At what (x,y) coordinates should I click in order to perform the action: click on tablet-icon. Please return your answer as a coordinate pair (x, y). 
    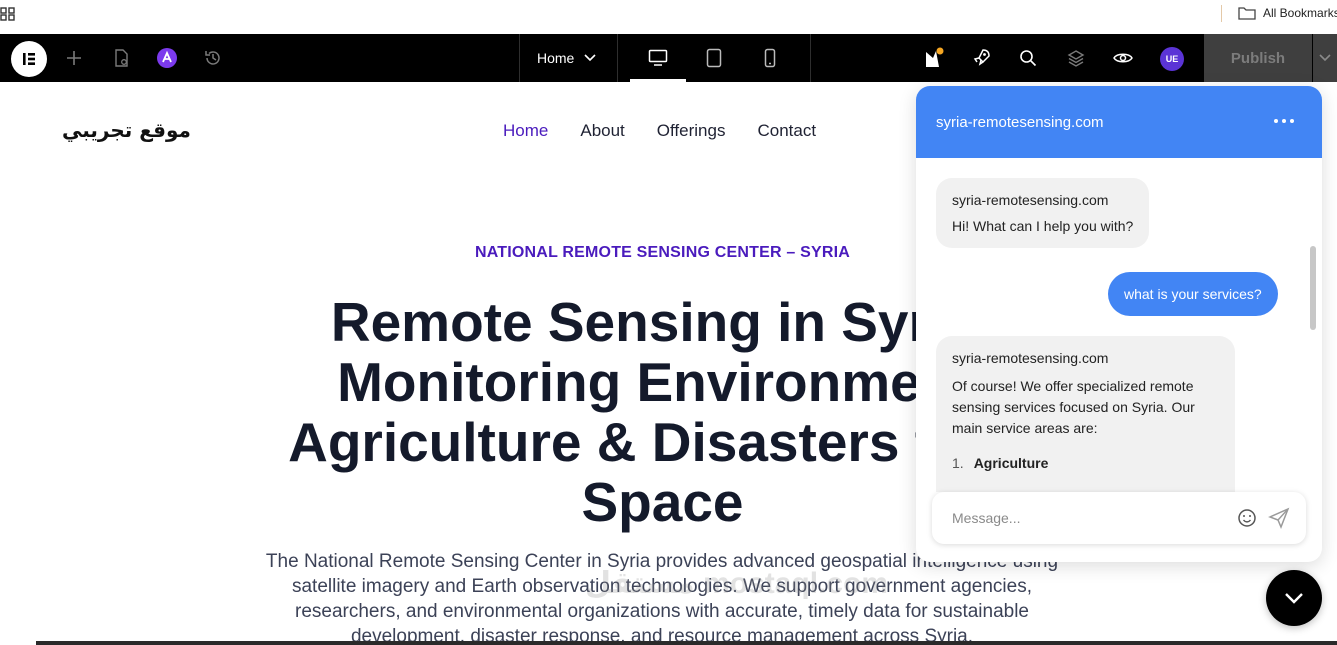
    Looking at the image, I should click on (714, 58).